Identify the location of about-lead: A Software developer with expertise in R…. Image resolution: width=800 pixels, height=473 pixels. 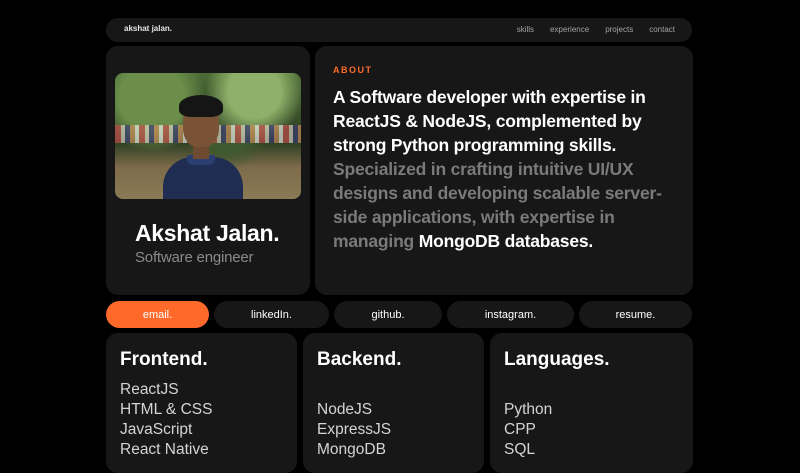
(489, 121).